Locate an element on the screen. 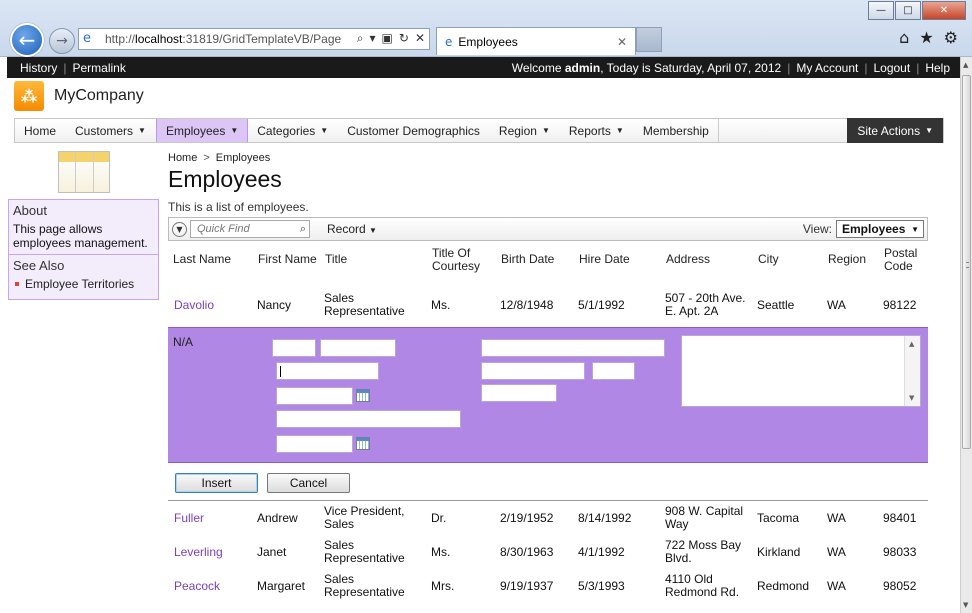  site-actions-button: Site Actions ▼ is located at coordinates (895, 130).